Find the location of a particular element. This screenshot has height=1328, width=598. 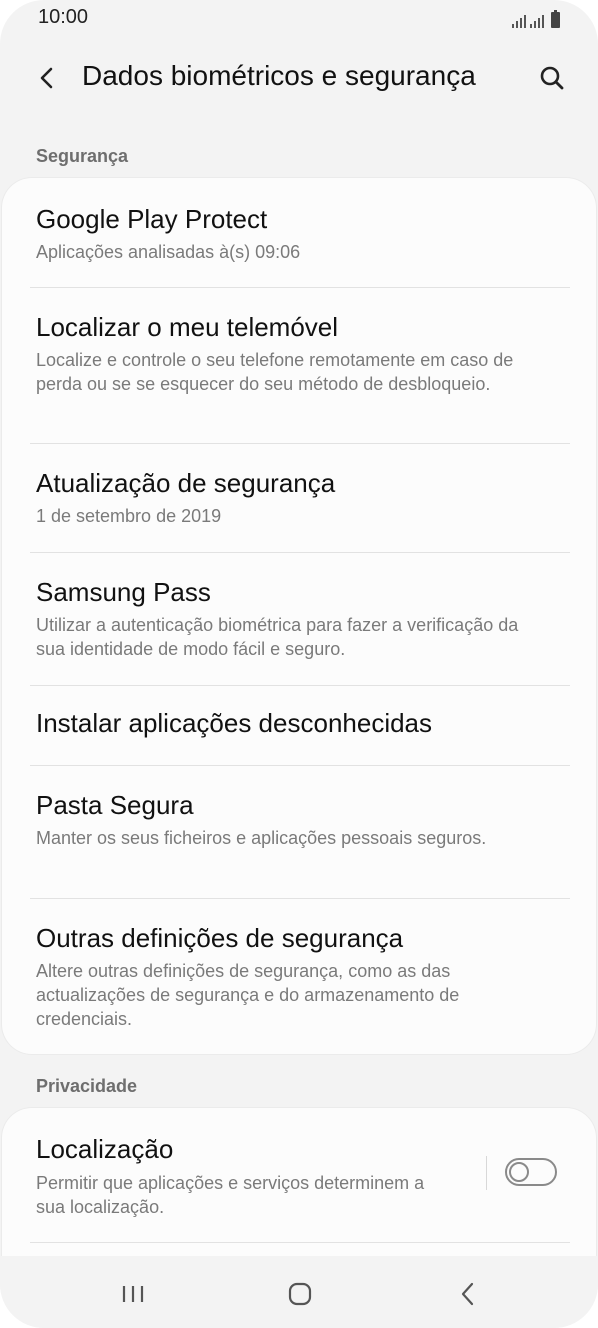

battery-icon is located at coordinates (555, 19).